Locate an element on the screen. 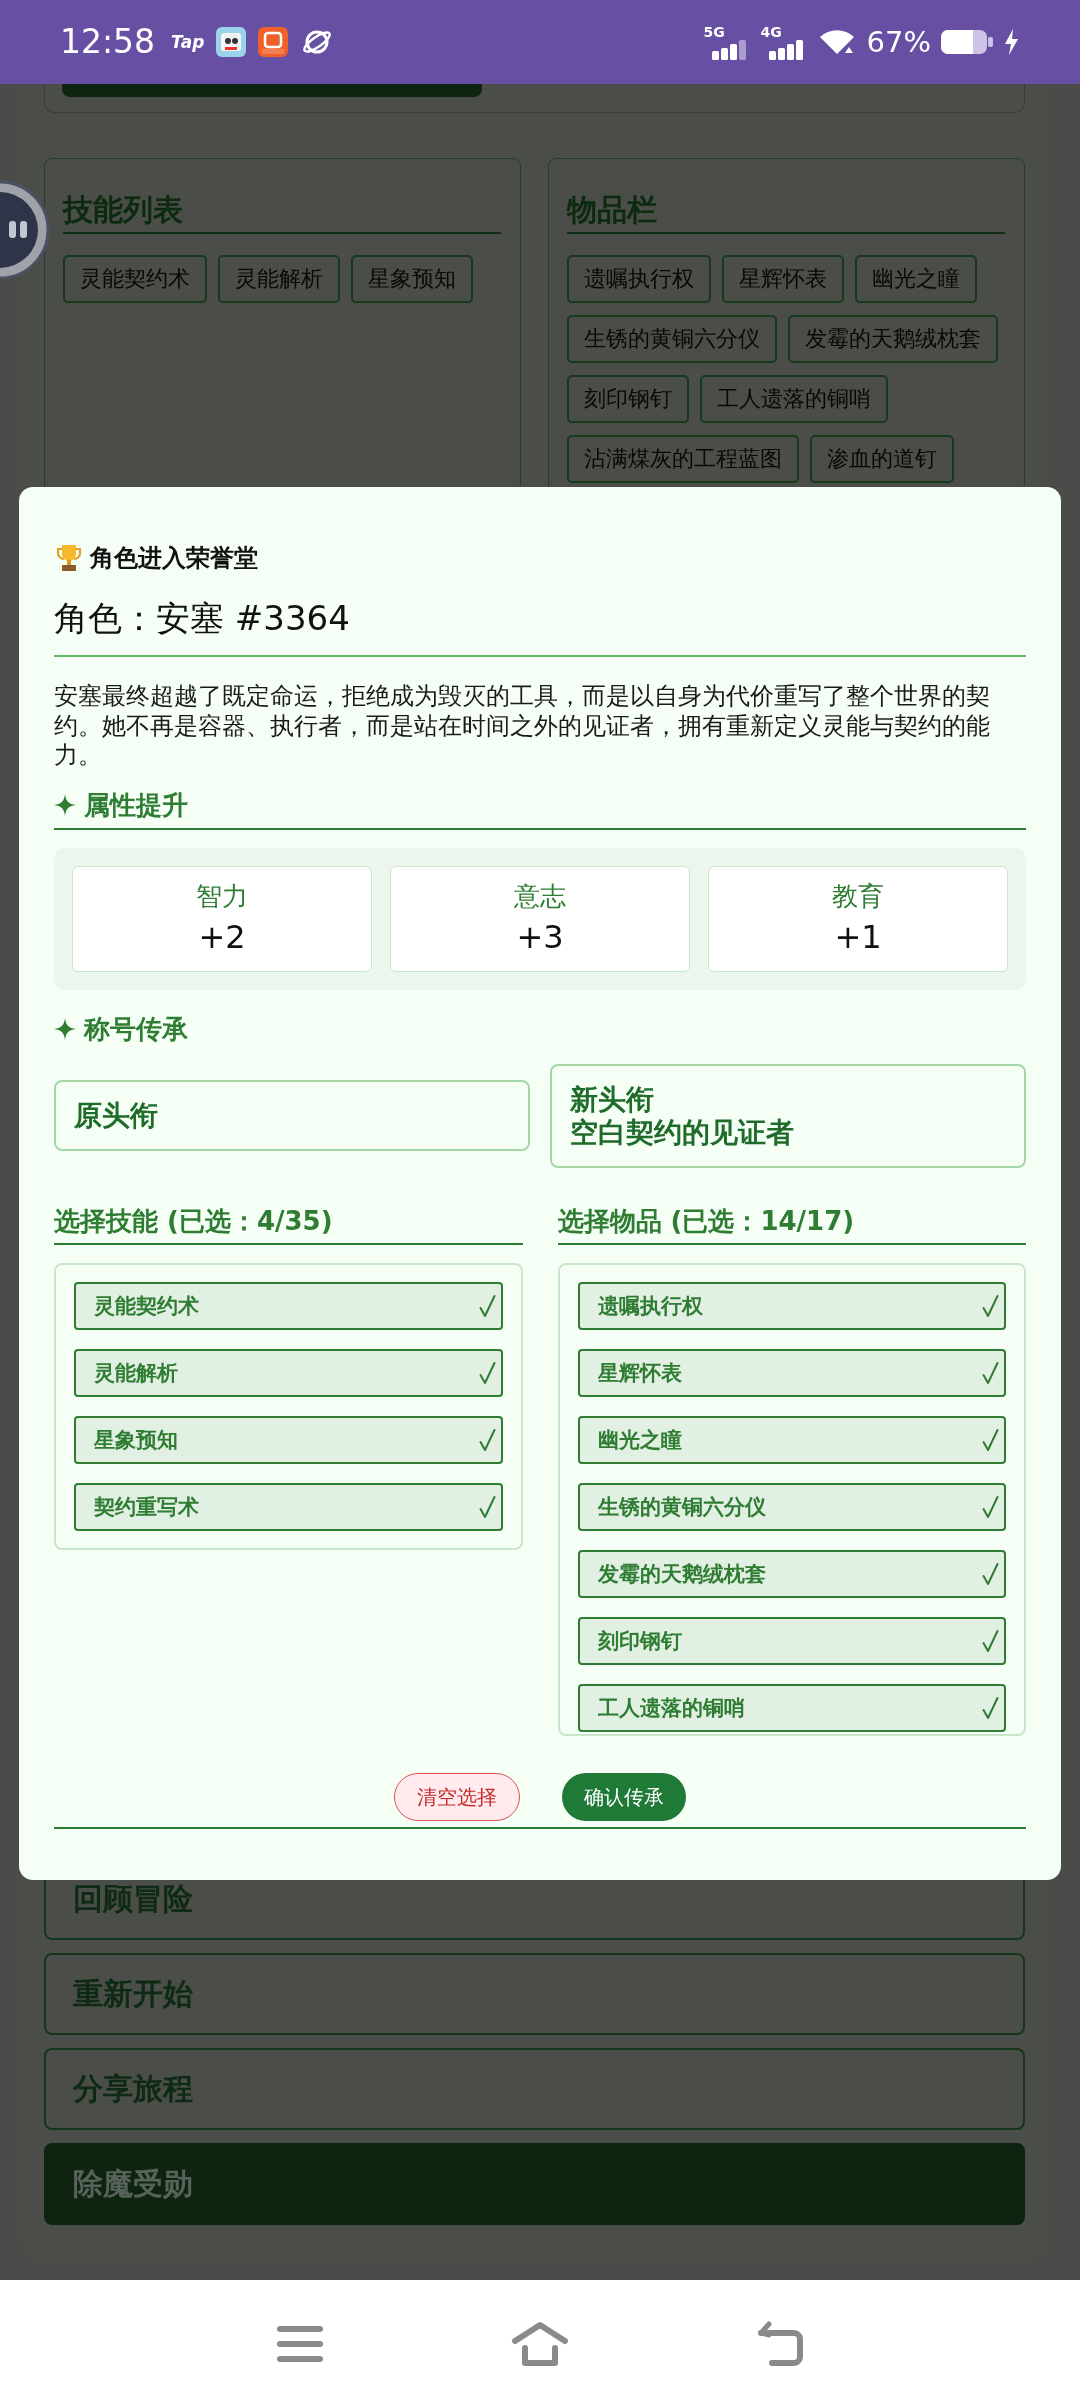 The image size is (1080, 2408). list-item: 契约重写术 is located at coordinates (288, 1506).